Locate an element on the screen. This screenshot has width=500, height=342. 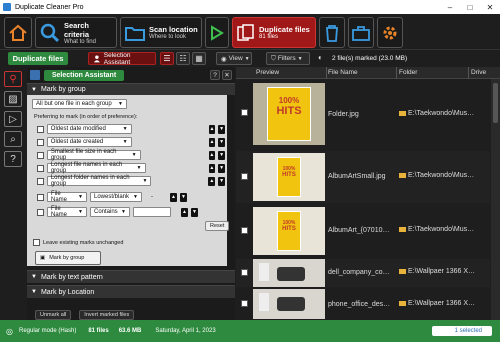
filters-dropdown: ⛉ Filters ▼ is located at coordinates (288, 58).